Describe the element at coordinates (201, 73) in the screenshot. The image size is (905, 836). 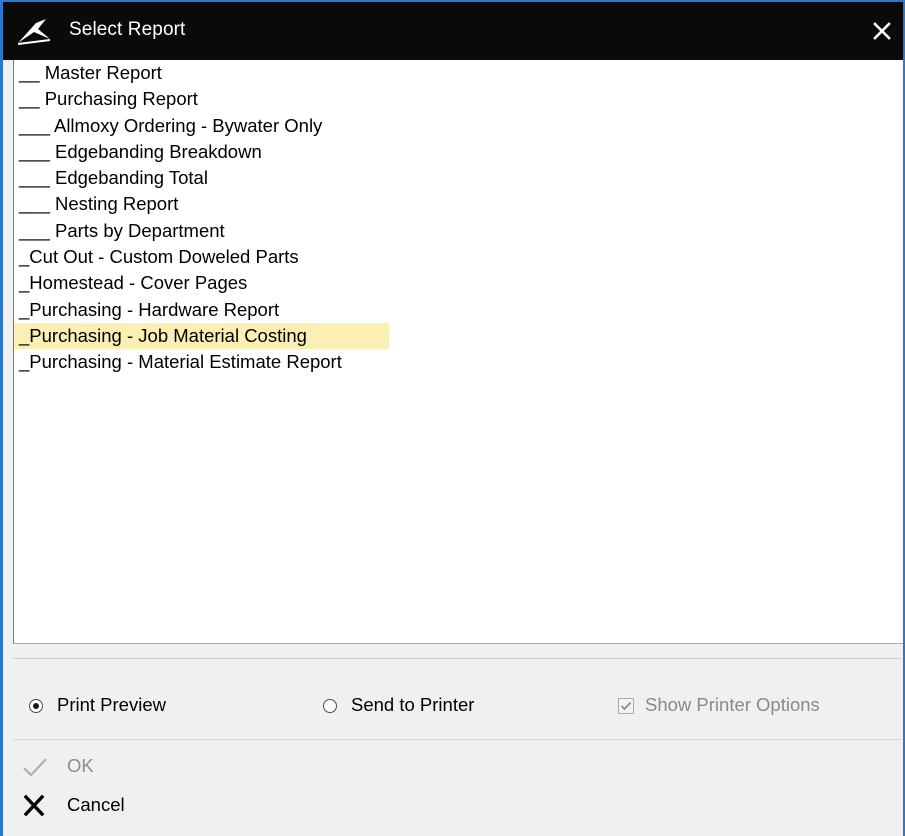
I see `list-item: __ Master Report` at that location.